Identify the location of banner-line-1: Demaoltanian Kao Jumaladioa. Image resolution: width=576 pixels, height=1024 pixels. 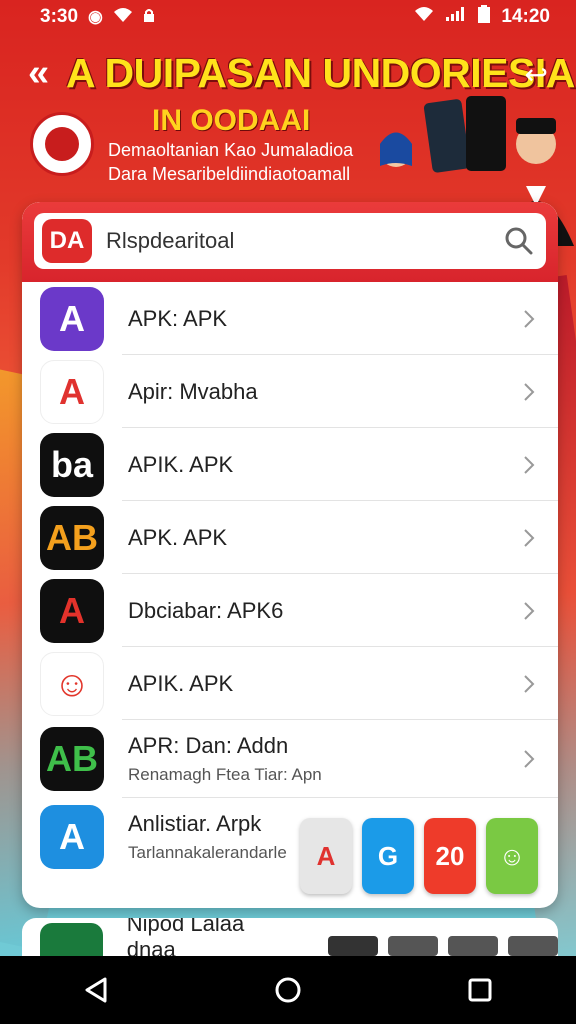
(231, 150).